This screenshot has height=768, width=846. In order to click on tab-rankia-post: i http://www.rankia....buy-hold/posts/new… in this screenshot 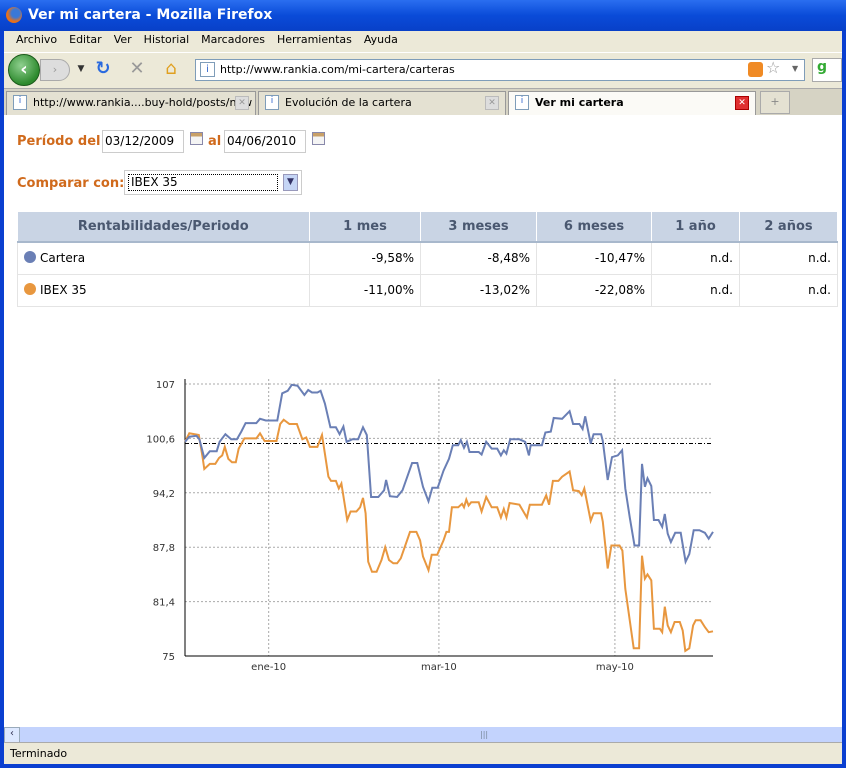, I will do `click(131, 103)`.